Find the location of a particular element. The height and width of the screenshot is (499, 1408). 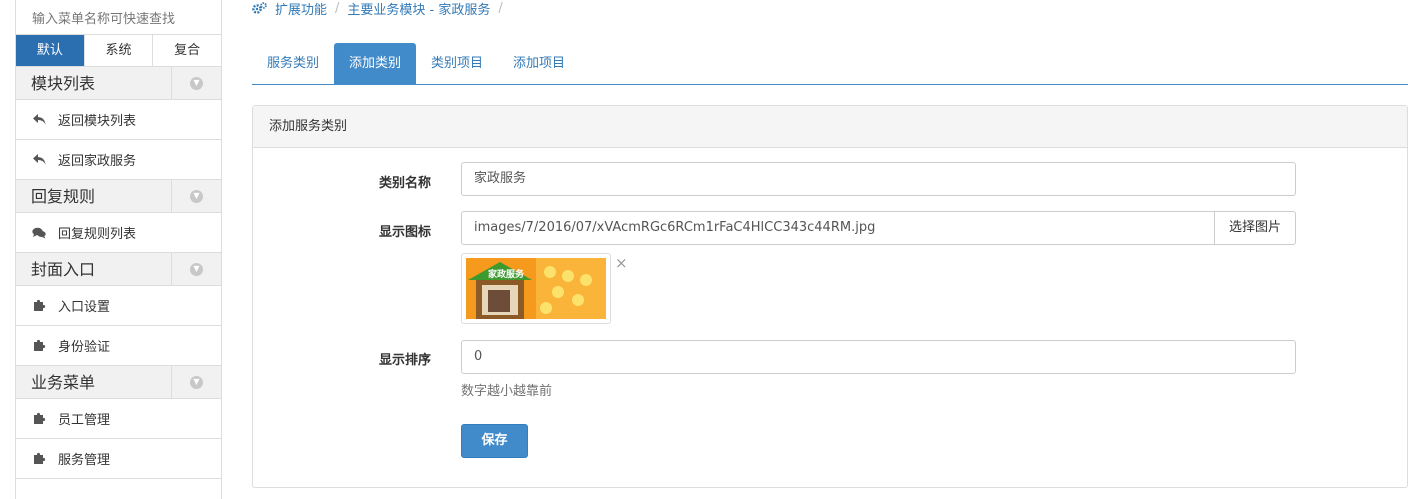

save-button: 保存 is located at coordinates (494, 441).